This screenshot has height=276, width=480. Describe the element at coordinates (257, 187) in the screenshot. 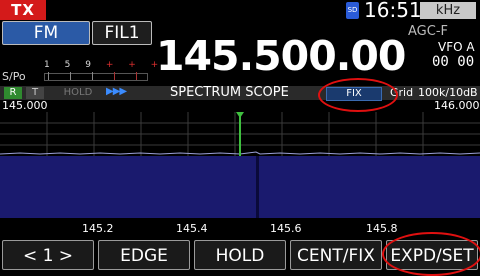

I see `waterfall-signal-trace` at that location.